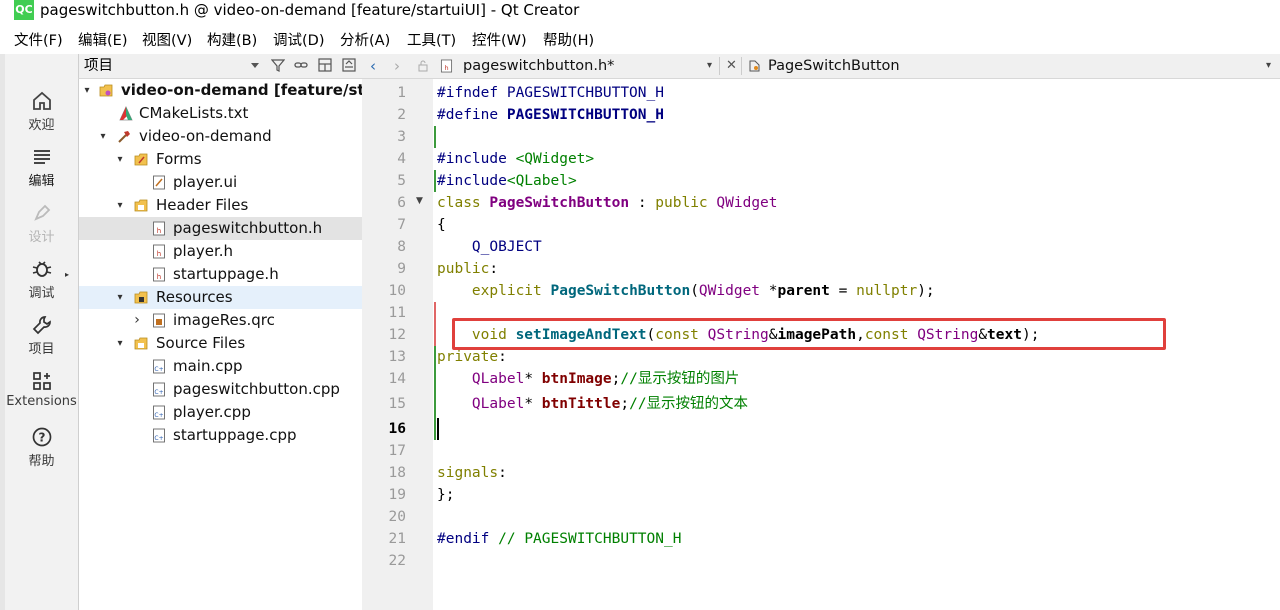 This screenshot has width=1280, height=610. Describe the element at coordinates (255, 65) in the screenshot. I see `chevron-down-icon` at that location.